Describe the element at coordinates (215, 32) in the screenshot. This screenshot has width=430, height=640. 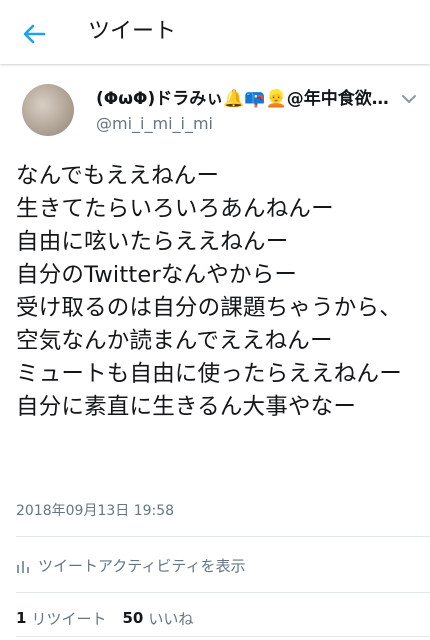
I see `top-bar: ツイート` at that location.